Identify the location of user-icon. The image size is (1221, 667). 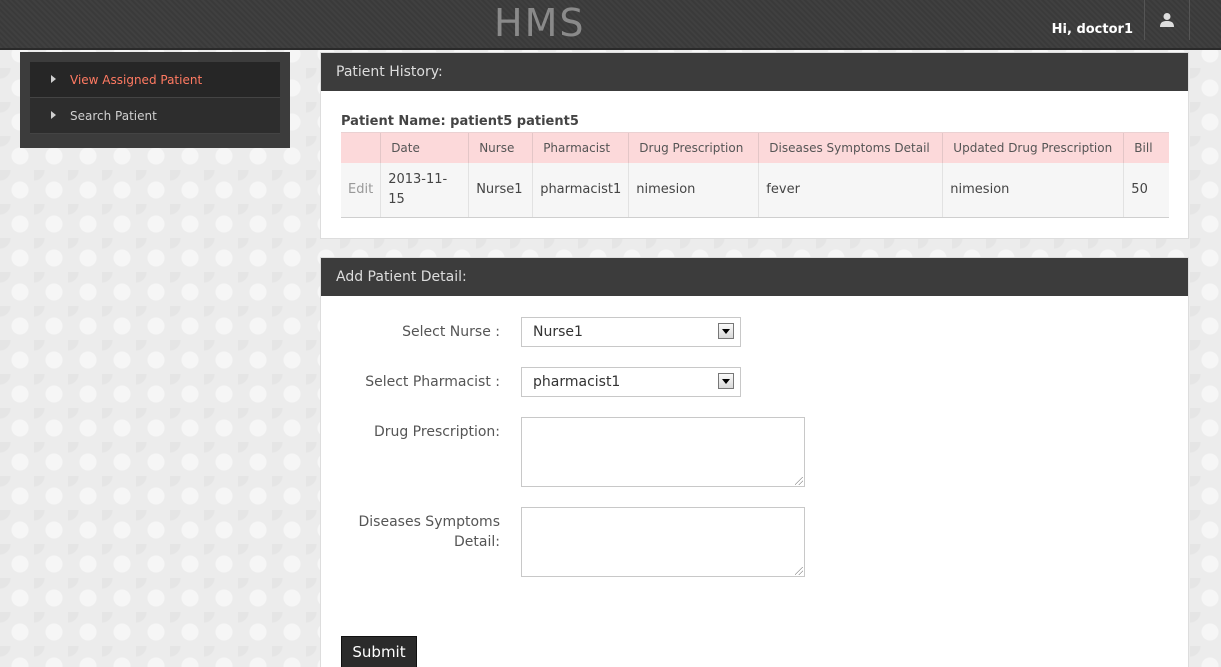
(1167, 20).